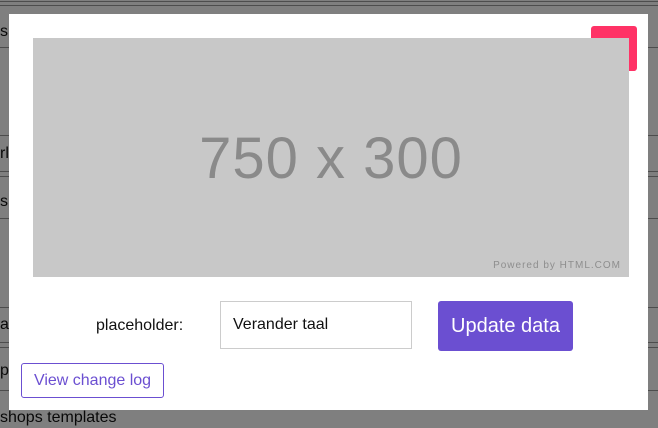 The image size is (658, 428). What do you see at coordinates (92, 380) in the screenshot?
I see `view-change-log-button: View change log` at bounding box center [92, 380].